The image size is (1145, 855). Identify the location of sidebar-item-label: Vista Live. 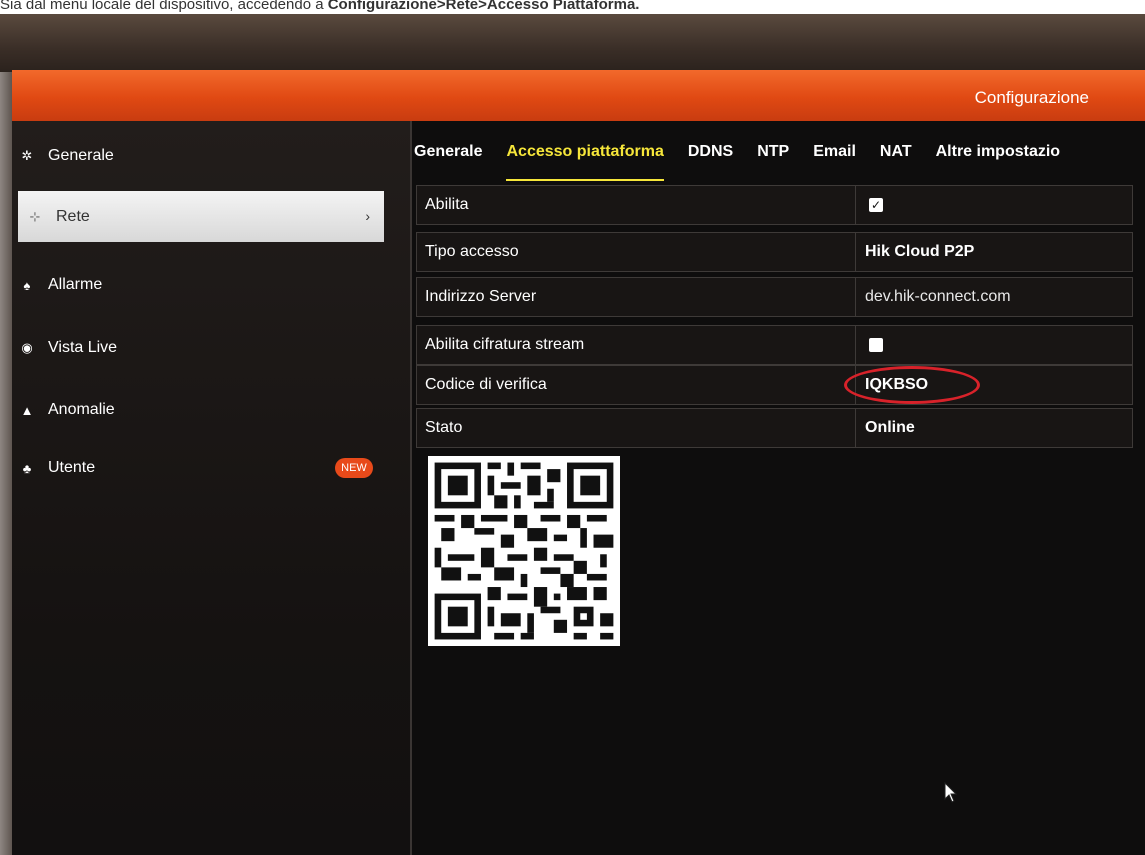
(83, 347).